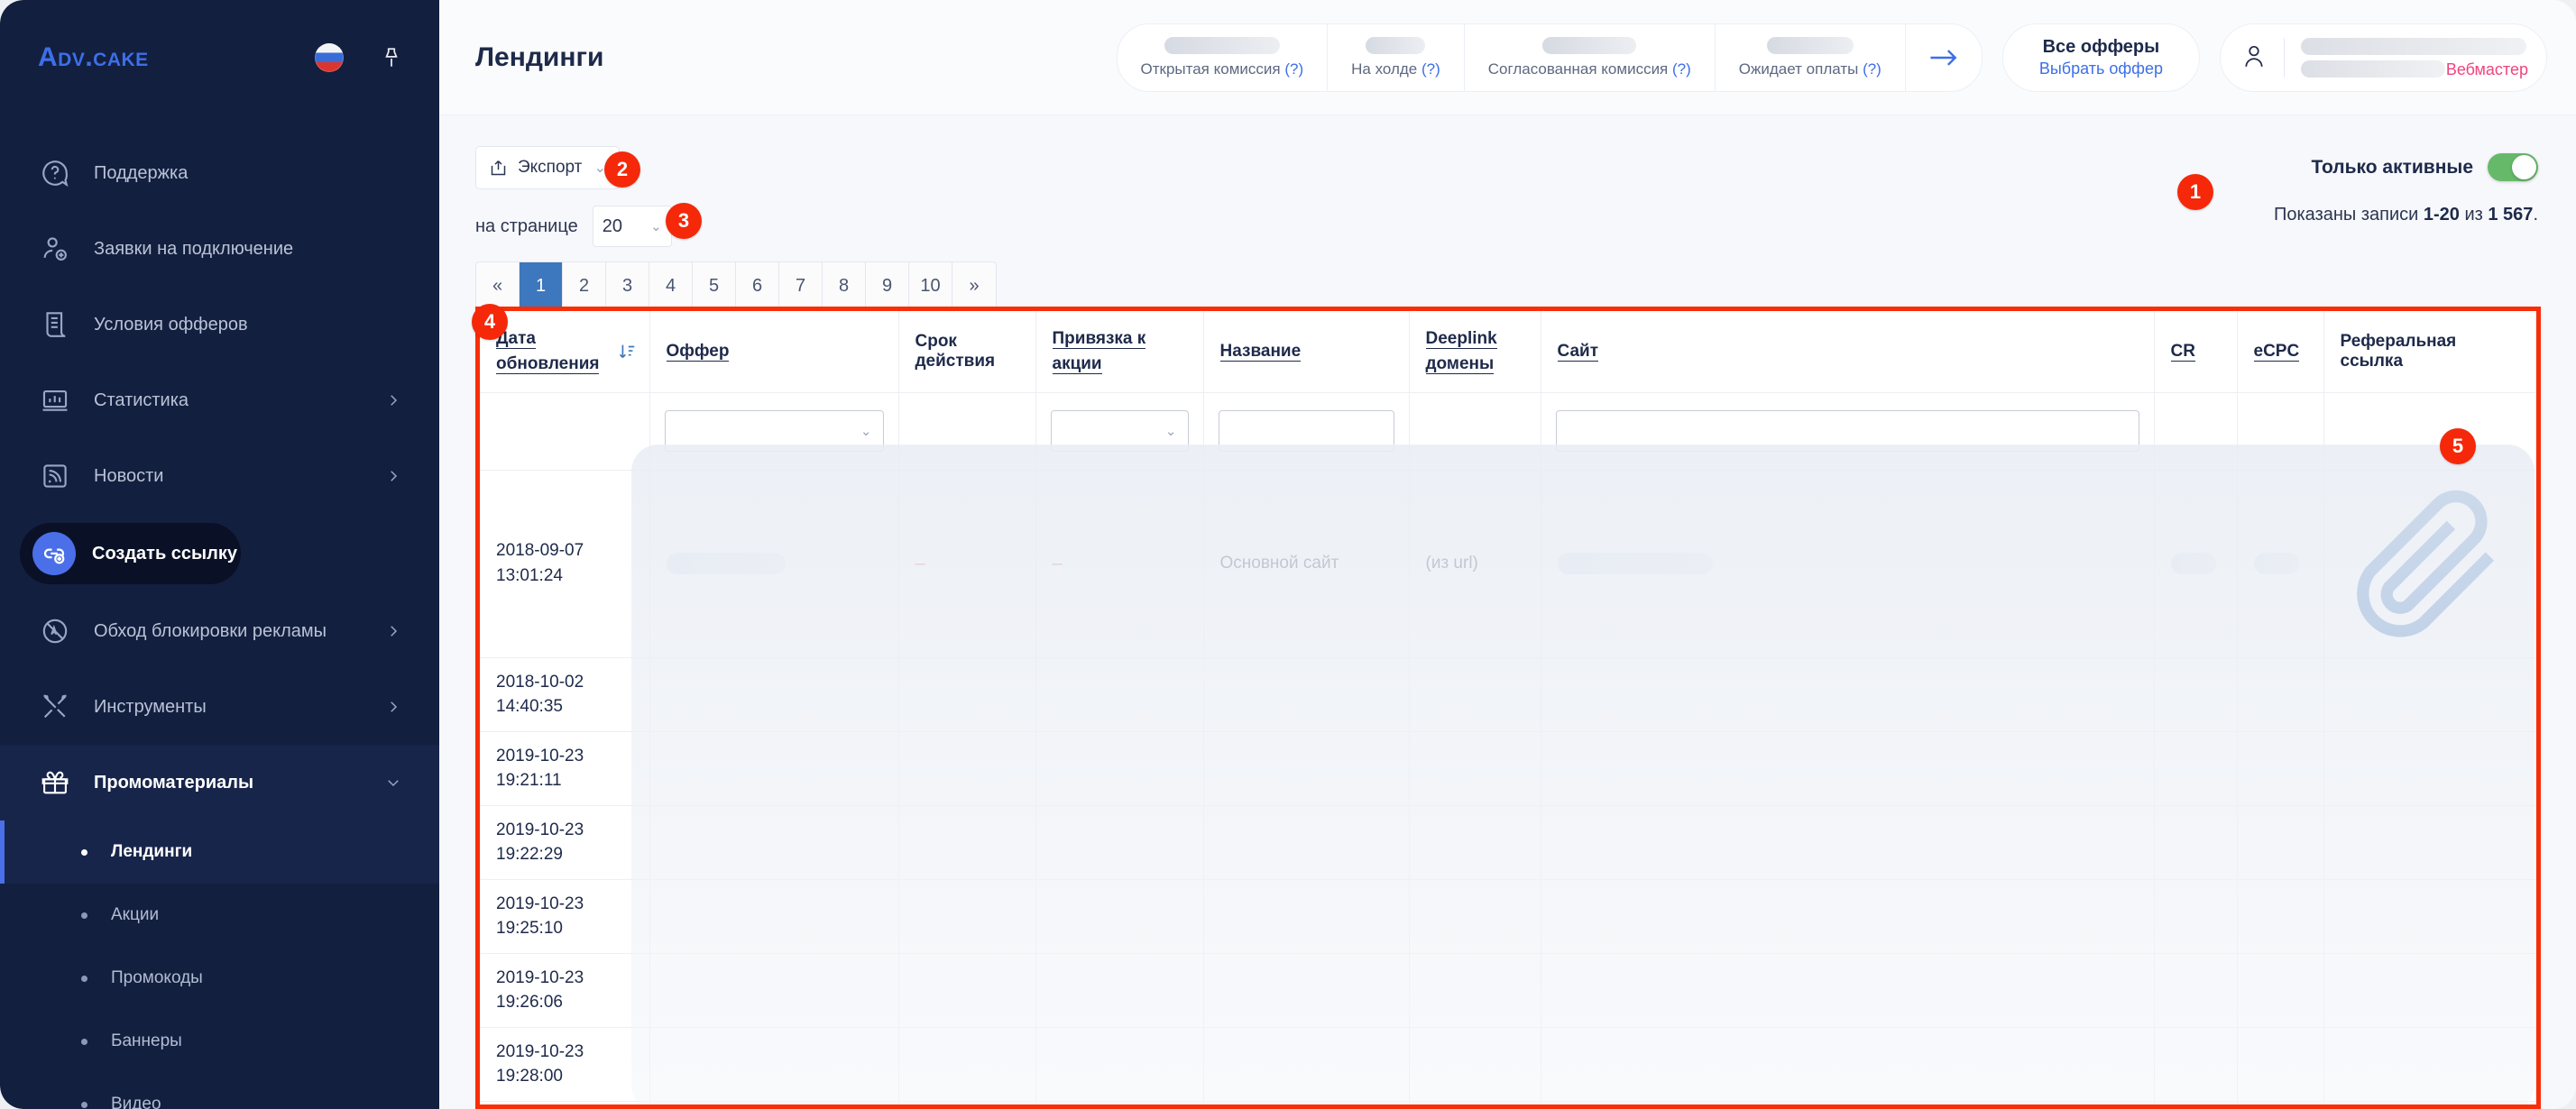  I want to click on pagination: « 1 2 3 4 5 6 7 8 9 10 », so click(736, 285).